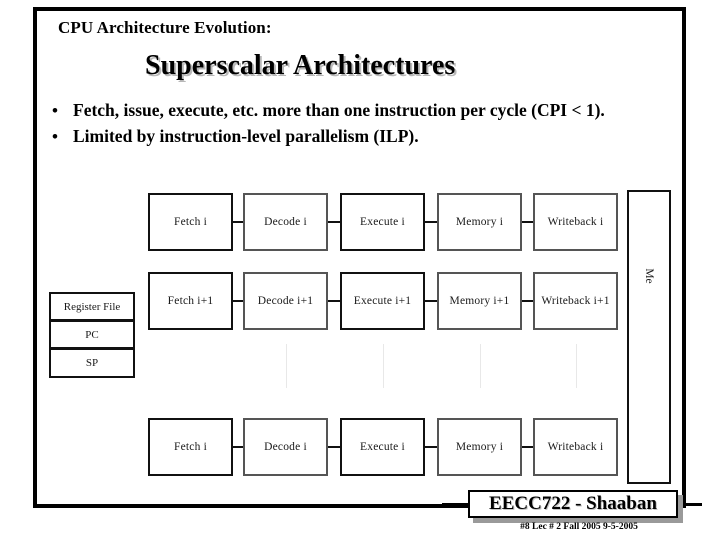 This screenshot has height=540, width=720. What do you see at coordinates (300, 65) in the screenshot?
I see `page-title: Superscalar Architectures` at bounding box center [300, 65].